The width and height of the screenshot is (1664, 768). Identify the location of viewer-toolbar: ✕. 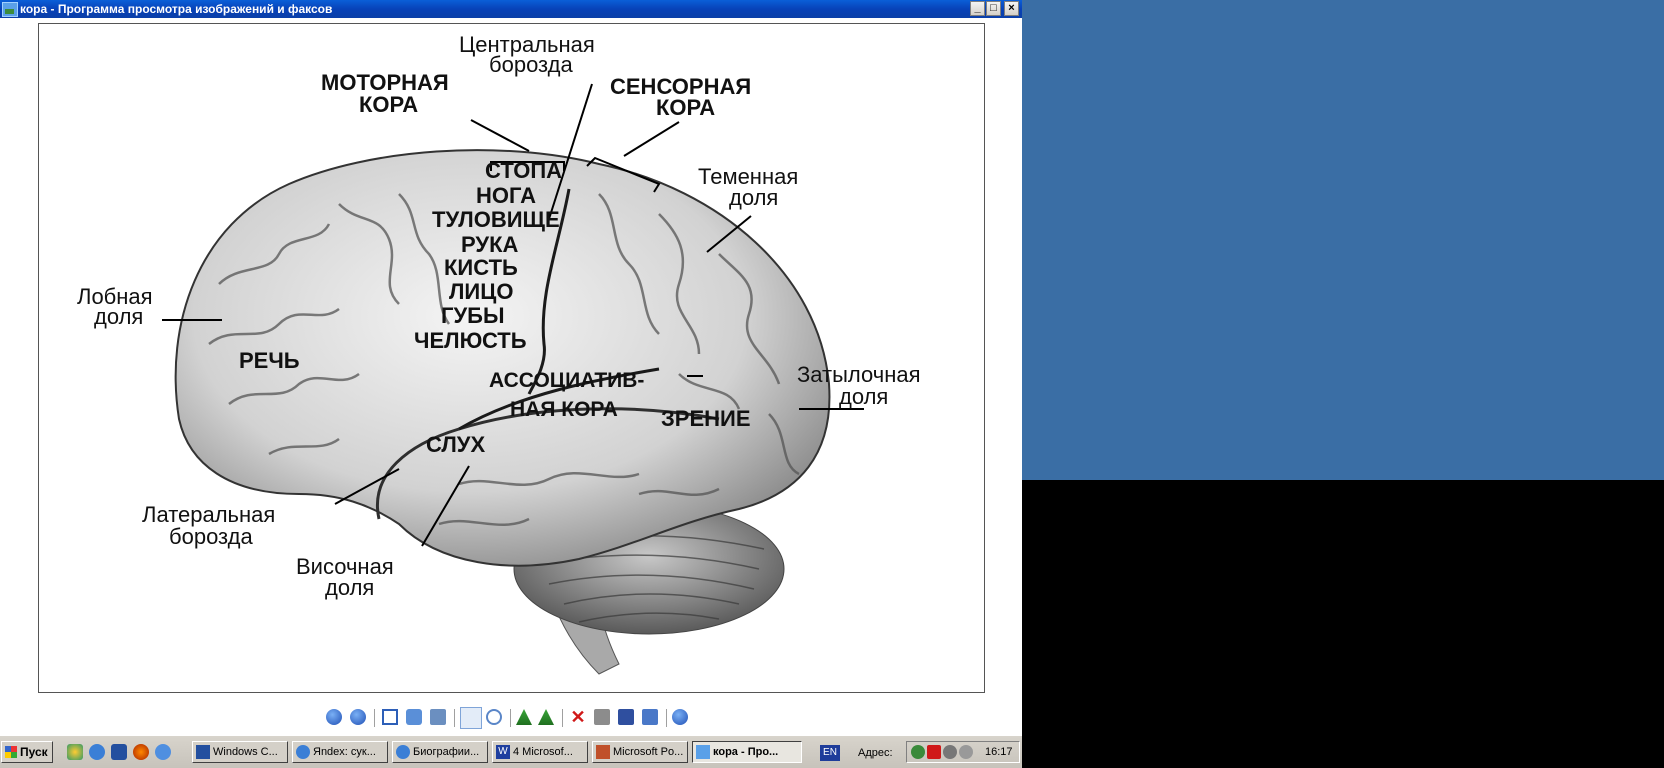
(511, 719).